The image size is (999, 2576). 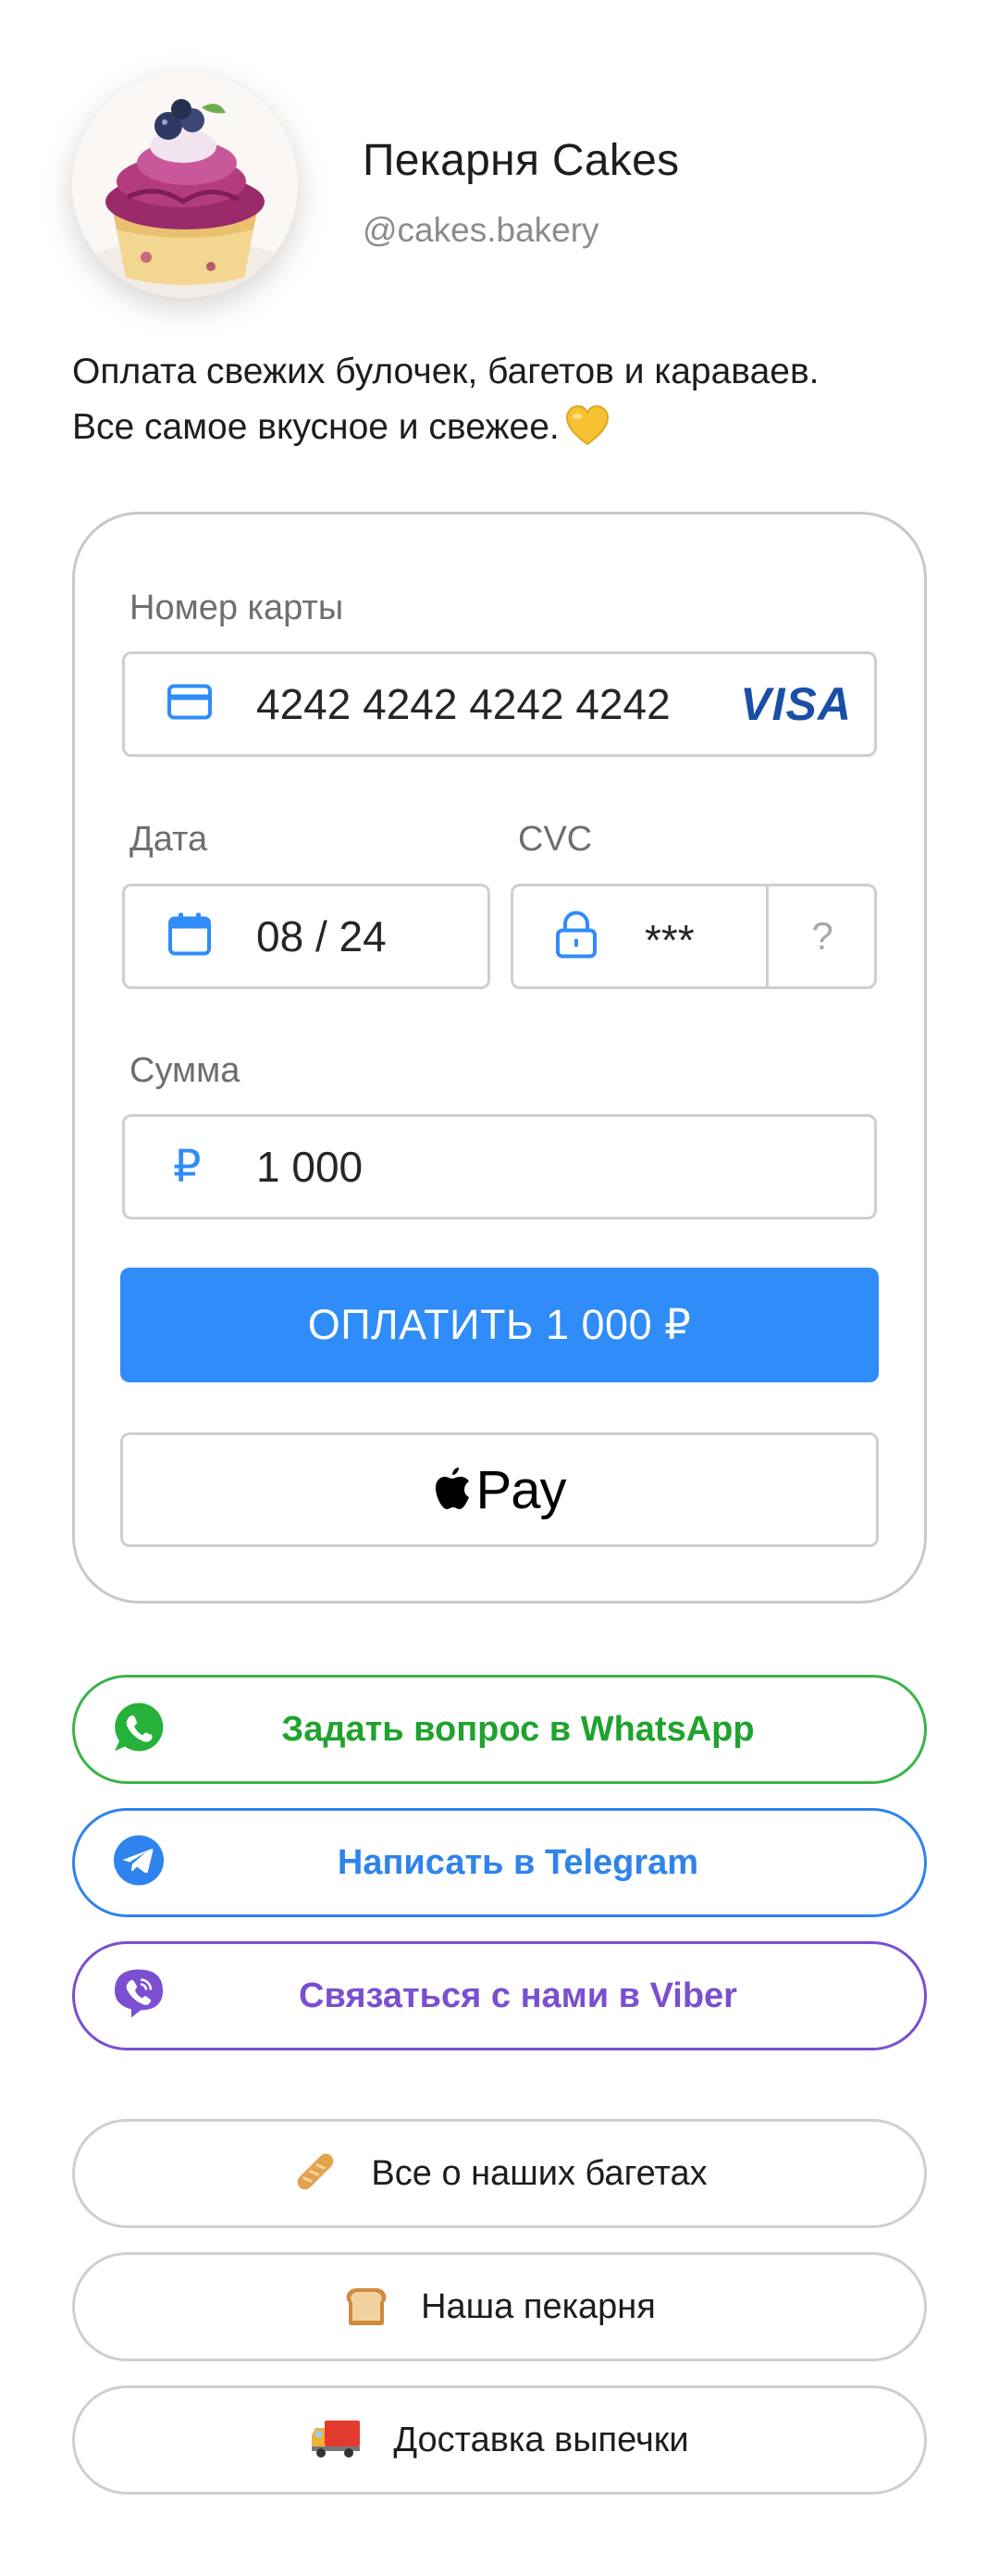 I want to click on credit-card-icon, so click(x=189, y=704).